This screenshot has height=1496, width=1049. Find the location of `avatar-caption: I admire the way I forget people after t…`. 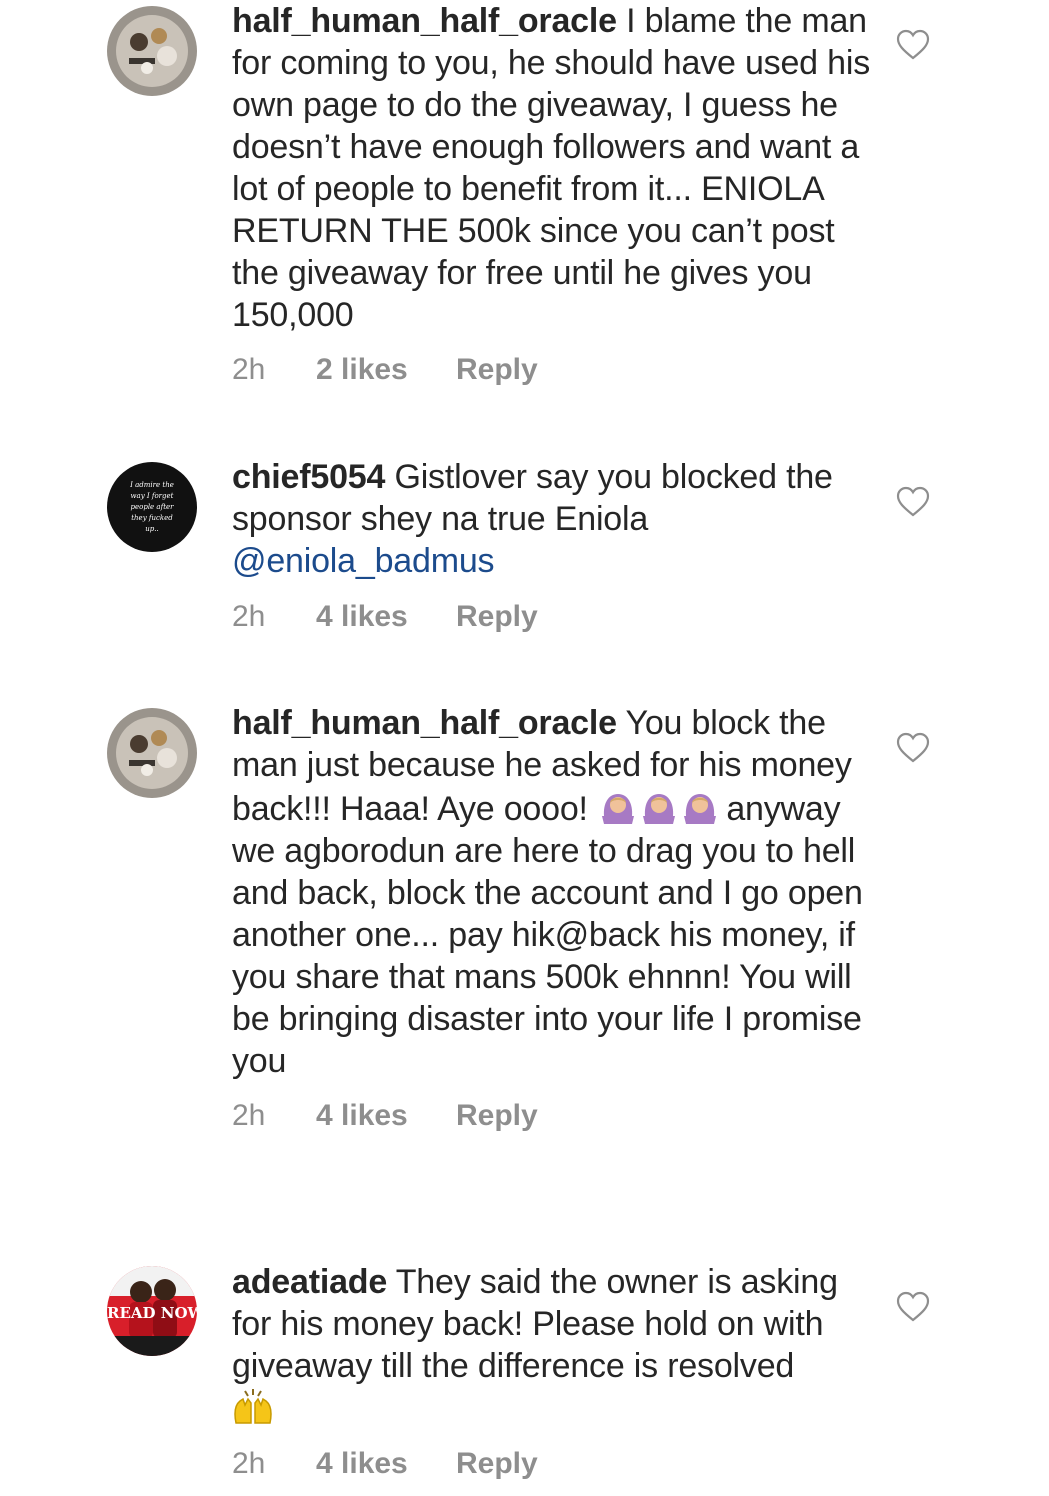

avatar-caption: I admire the way I forget people after t… is located at coordinates (152, 507).